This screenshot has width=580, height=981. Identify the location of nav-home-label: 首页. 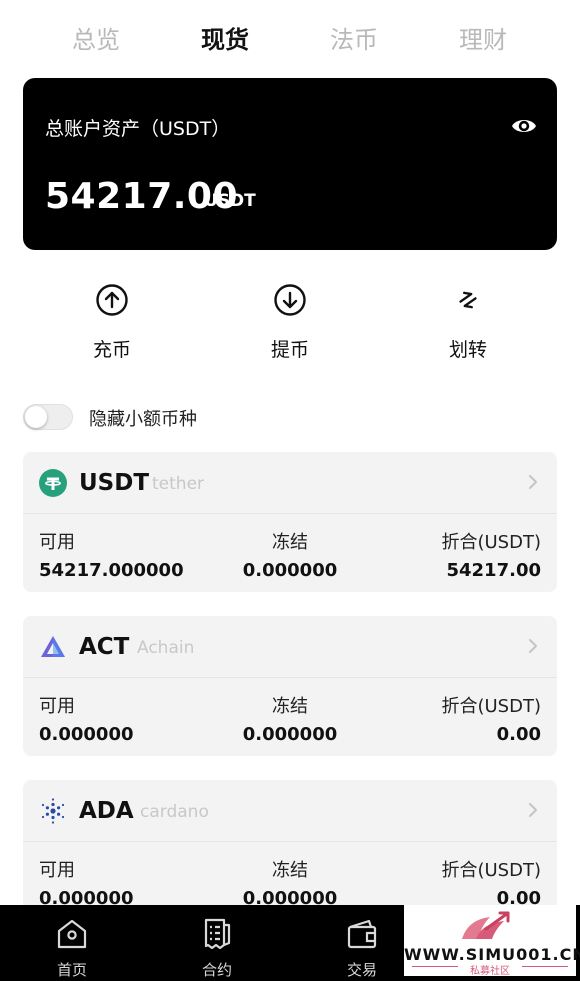
(71, 970).